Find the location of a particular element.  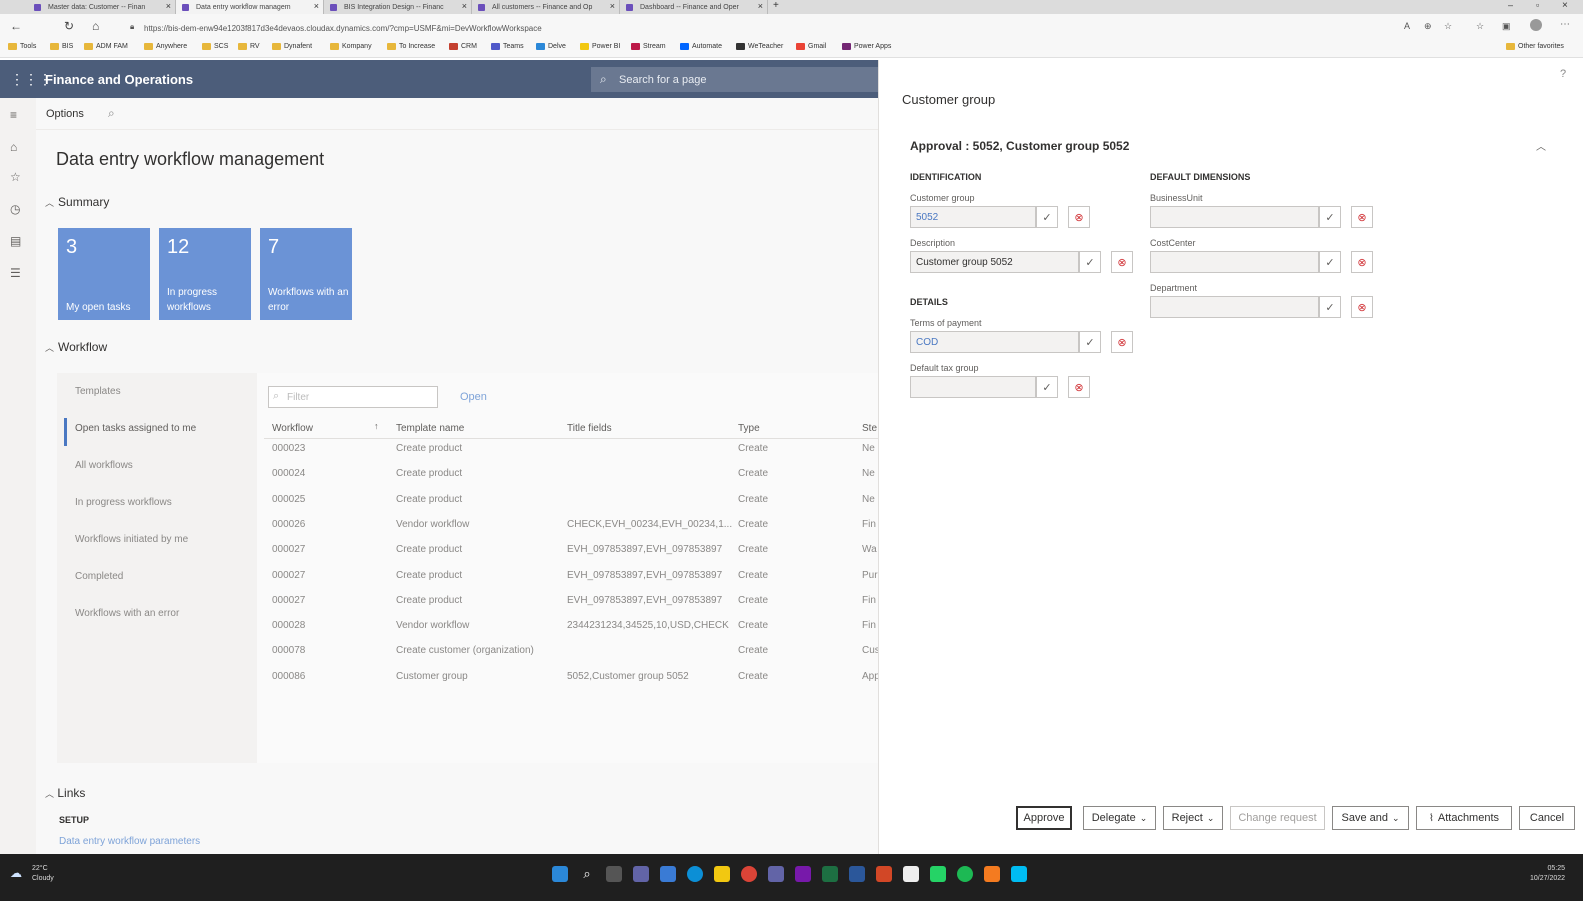

file-explorer-icon is located at coordinates (722, 874).